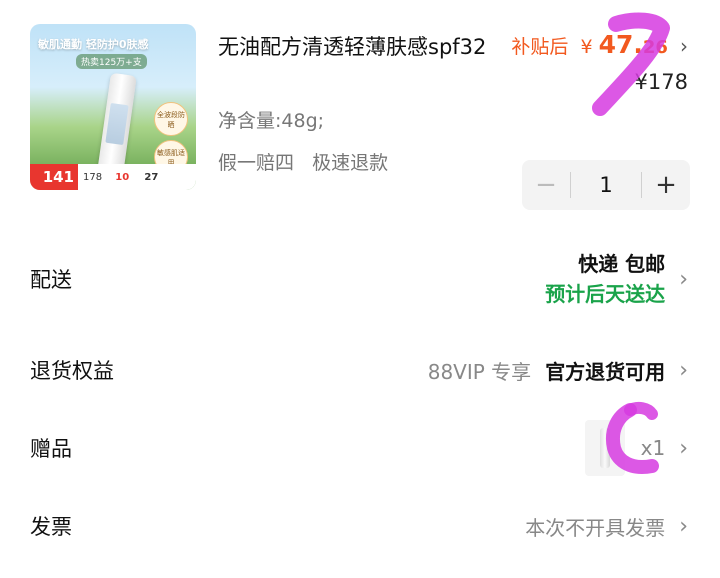 Image resolution: width=720 pixels, height=578 pixels. Describe the element at coordinates (271, 121) in the screenshot. I see `product-spec: 净含量:48g;` at that location.